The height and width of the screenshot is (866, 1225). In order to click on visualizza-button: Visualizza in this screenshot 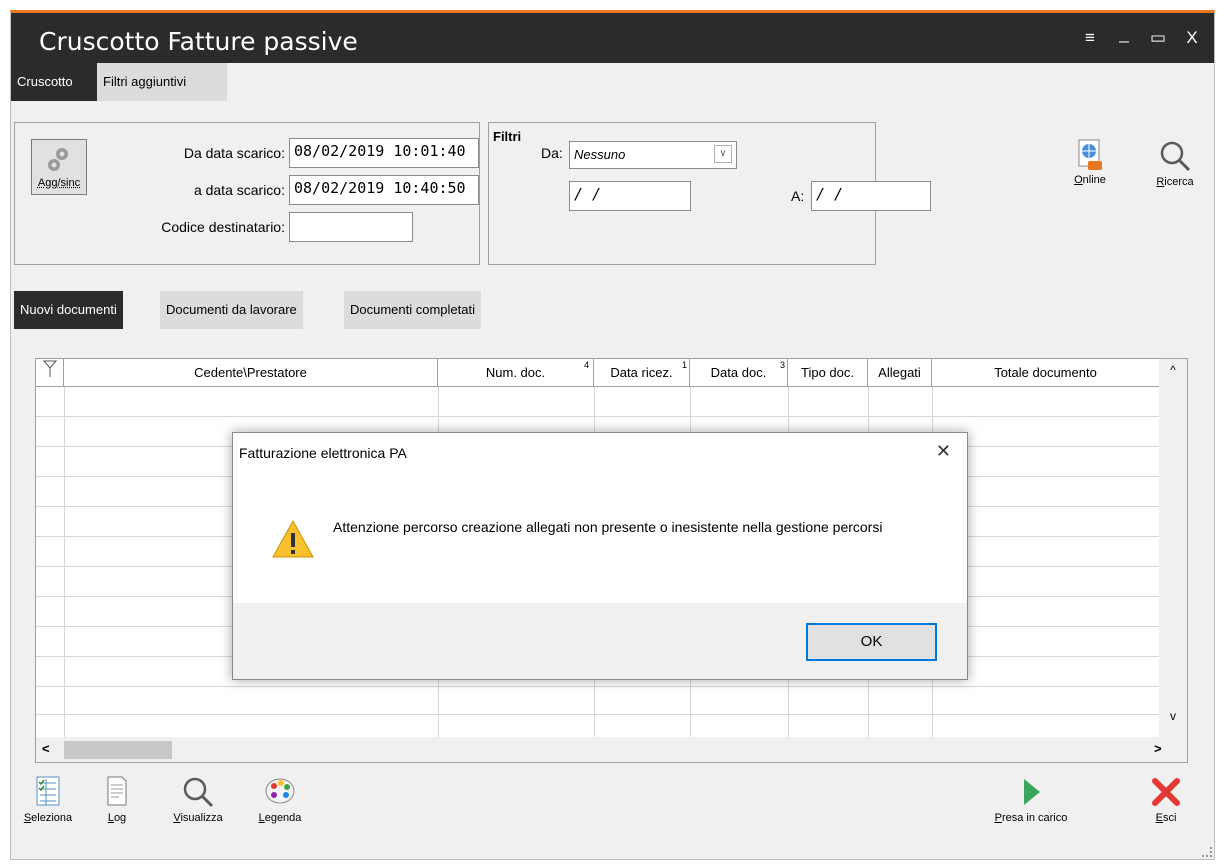, I will do `click(198, 799)`.